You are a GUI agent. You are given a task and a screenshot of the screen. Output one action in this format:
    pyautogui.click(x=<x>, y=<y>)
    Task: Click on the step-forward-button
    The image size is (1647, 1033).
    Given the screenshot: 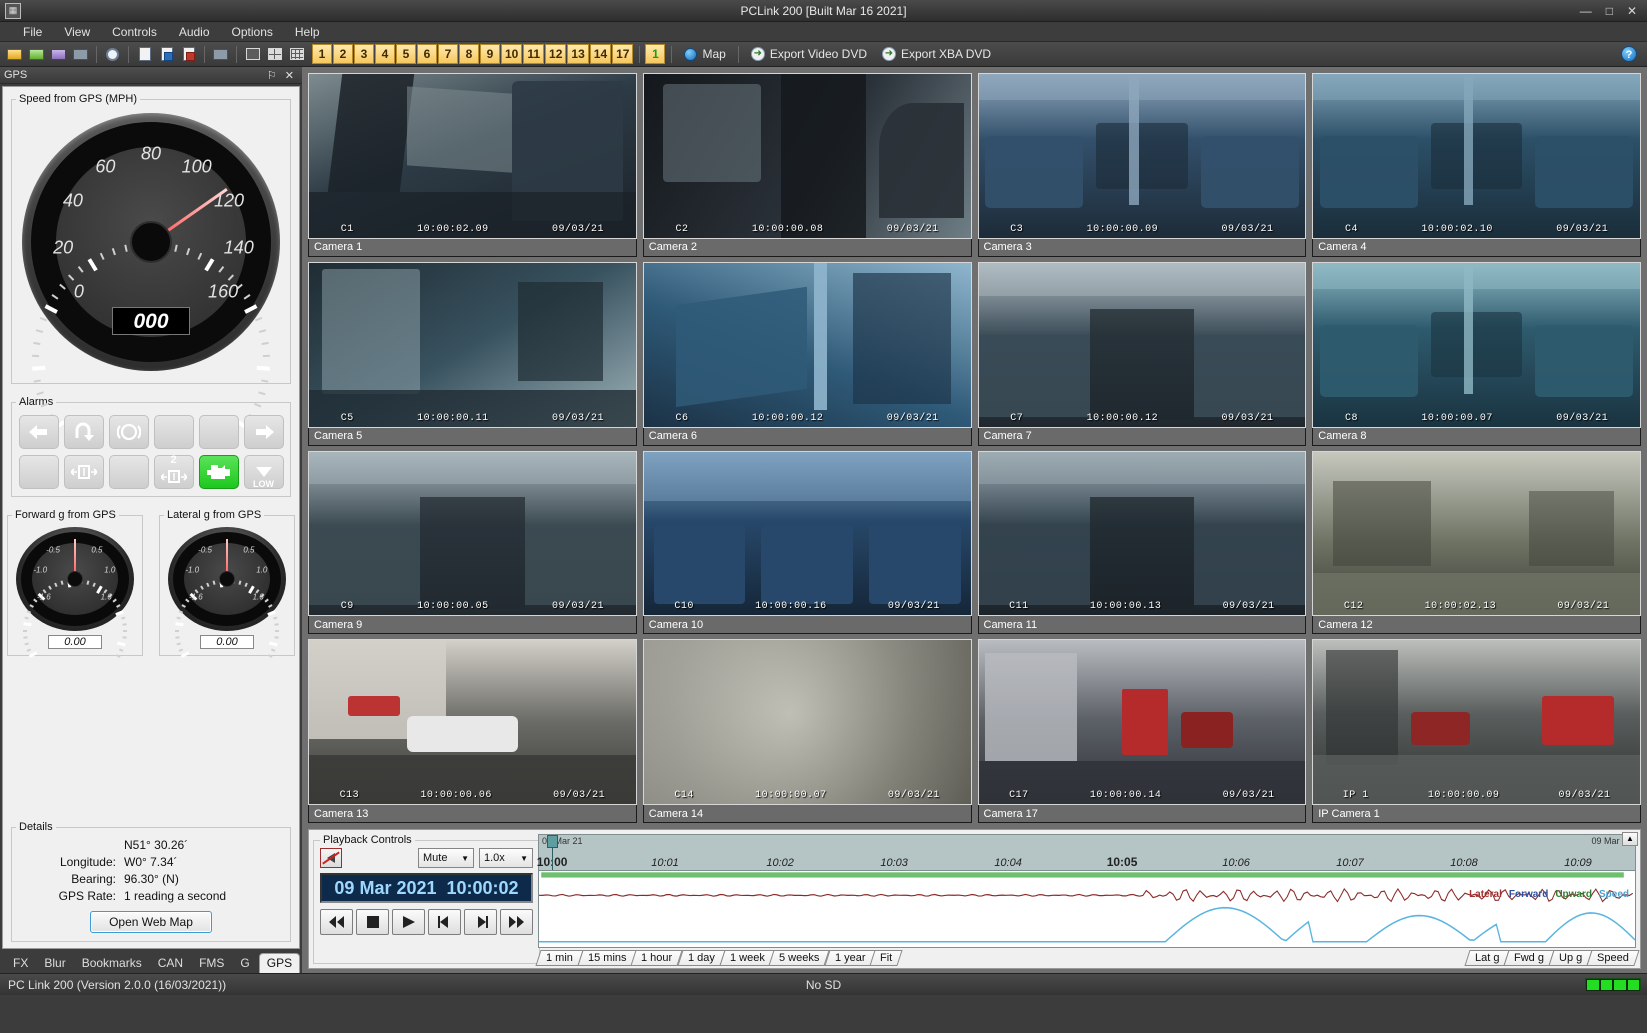 What is the action you would take?
    pyautogui.click(x=480, y=922)
    